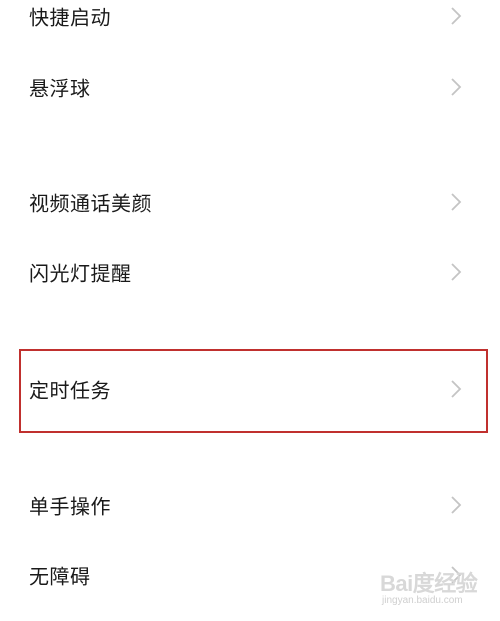 This screenshot has height=621, width=500. I want to click on settings-item-label: 单手操作, so click(70, 506).